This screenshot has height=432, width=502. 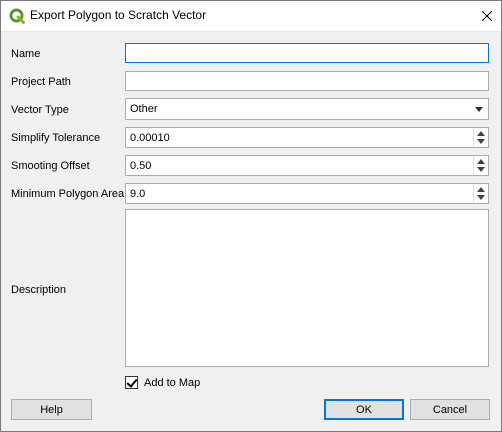 I want to click on qgis-logo-icon, so click(x=17, y=16).